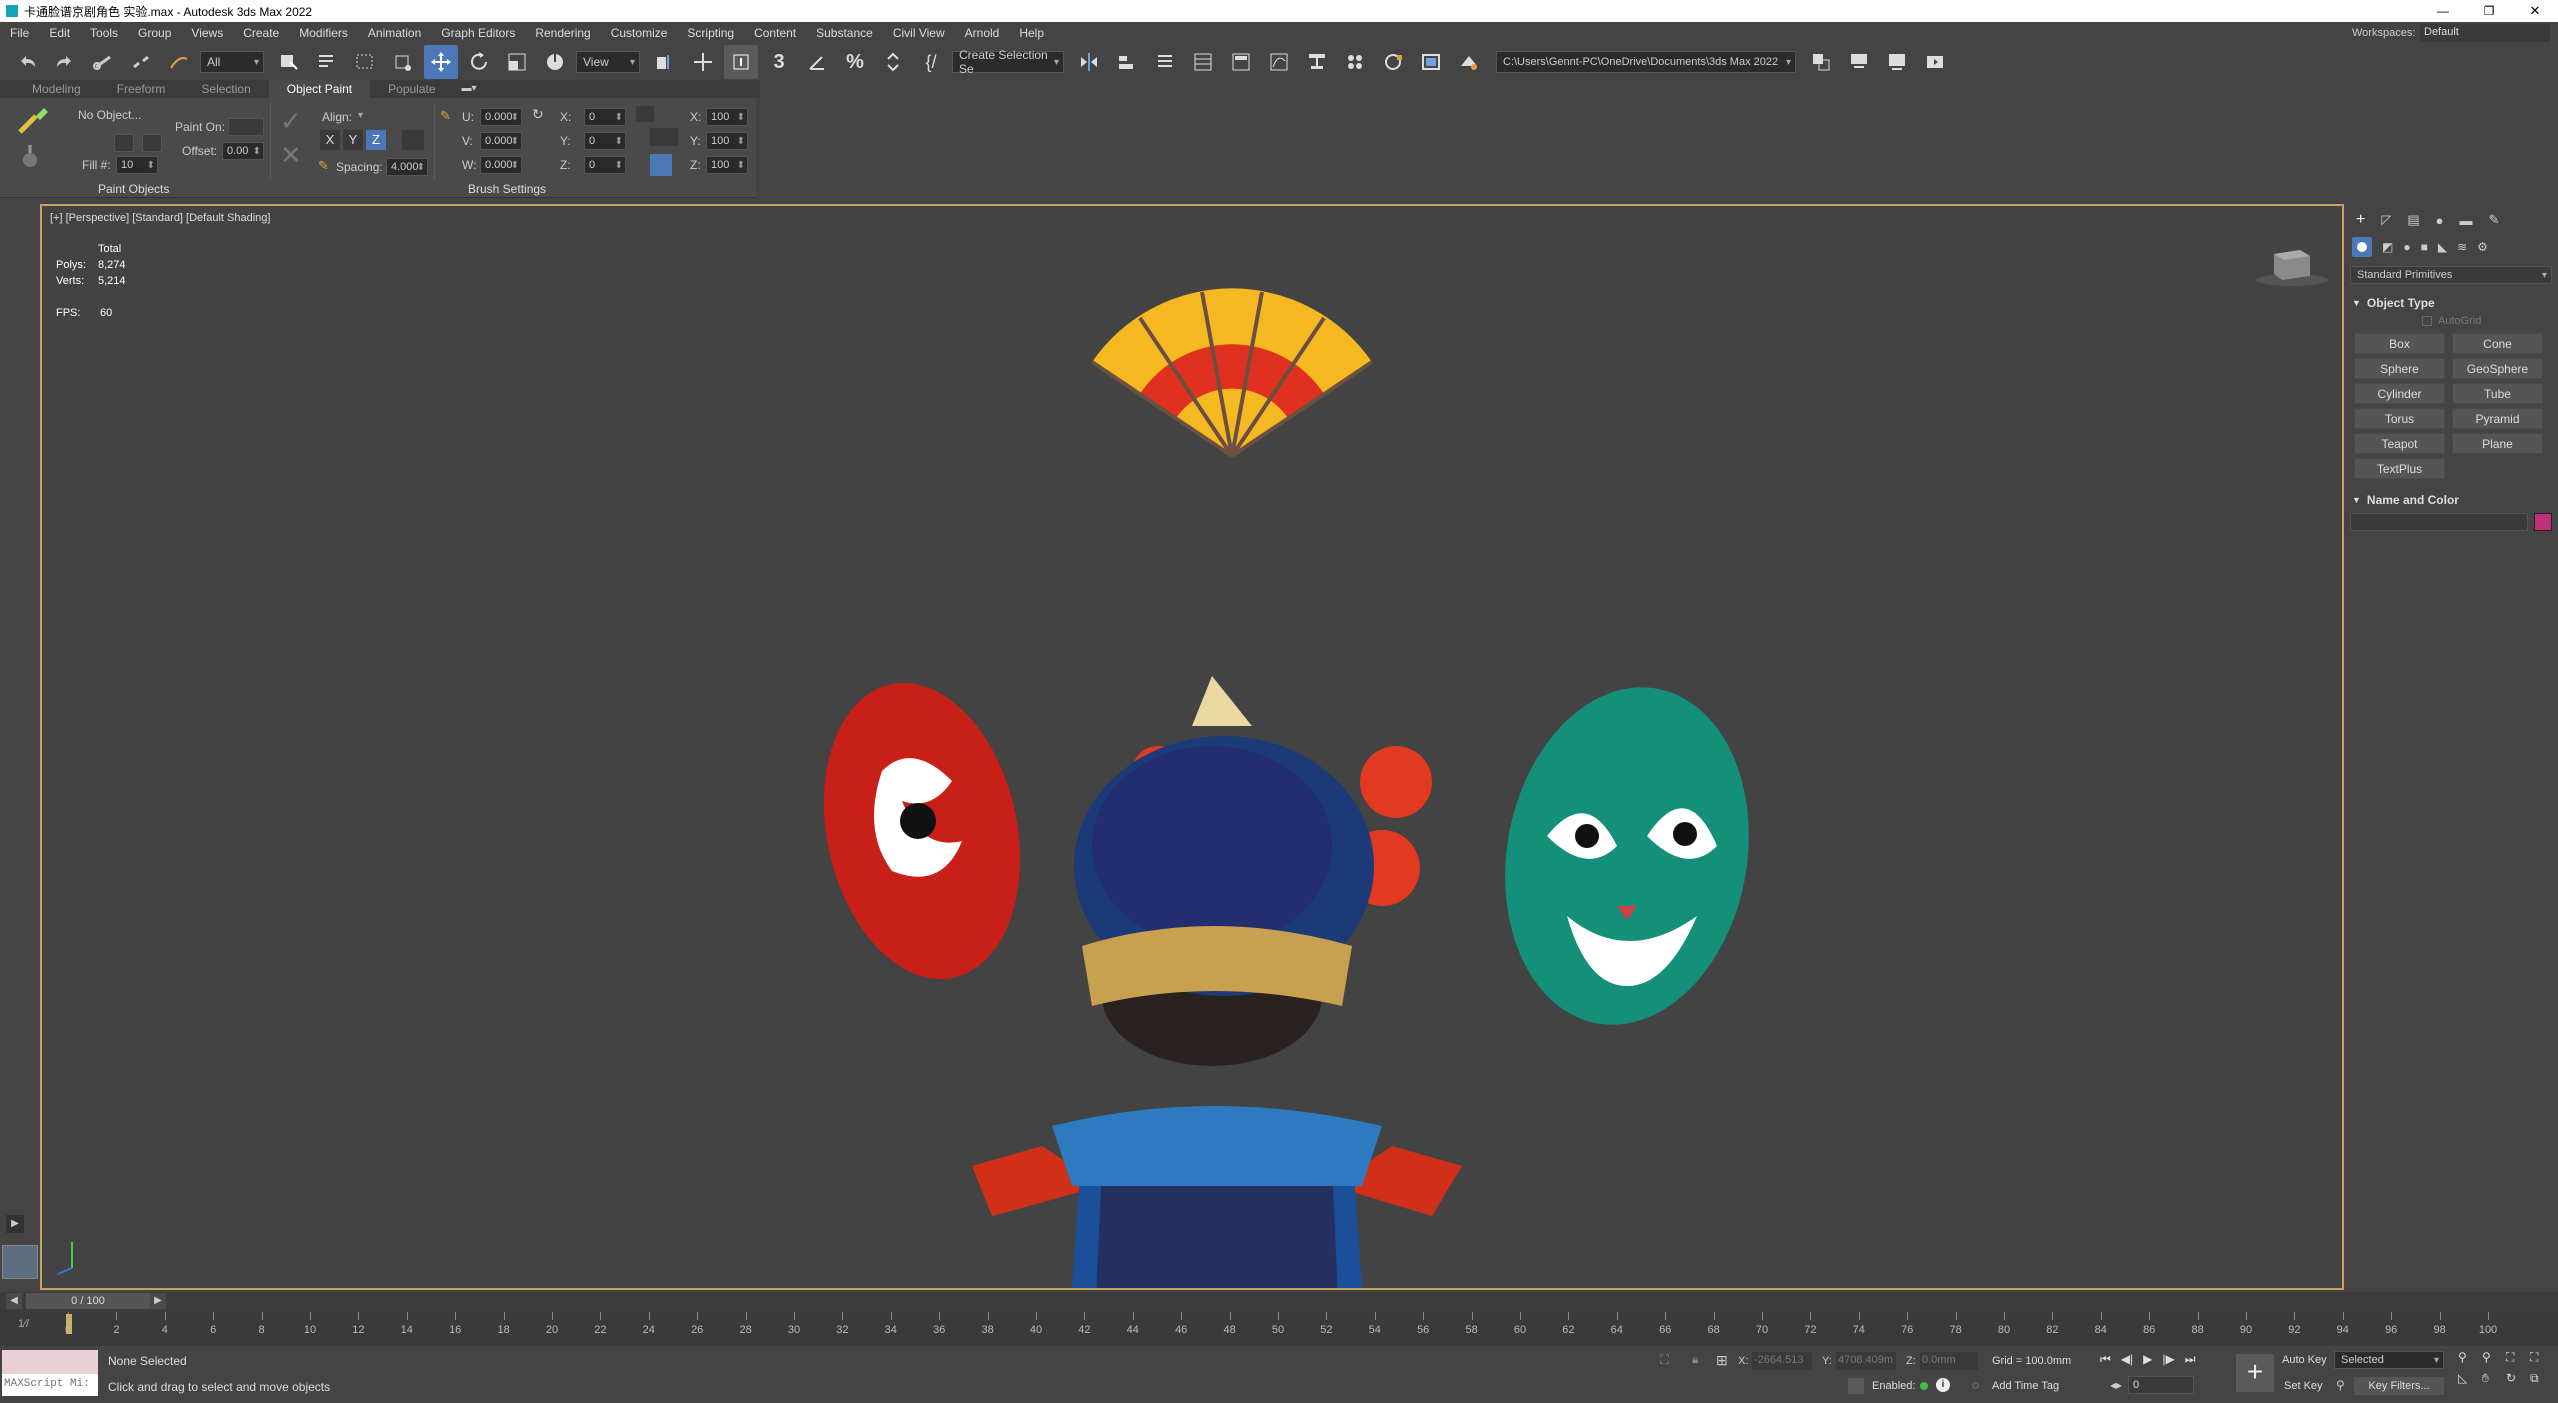 This screenshot has width=2558, height=1403. What do you see at coordinates (2399, 468) in the screenshot?
I see `textplus-button: TextPlus` at bounding box center [2399, 468].